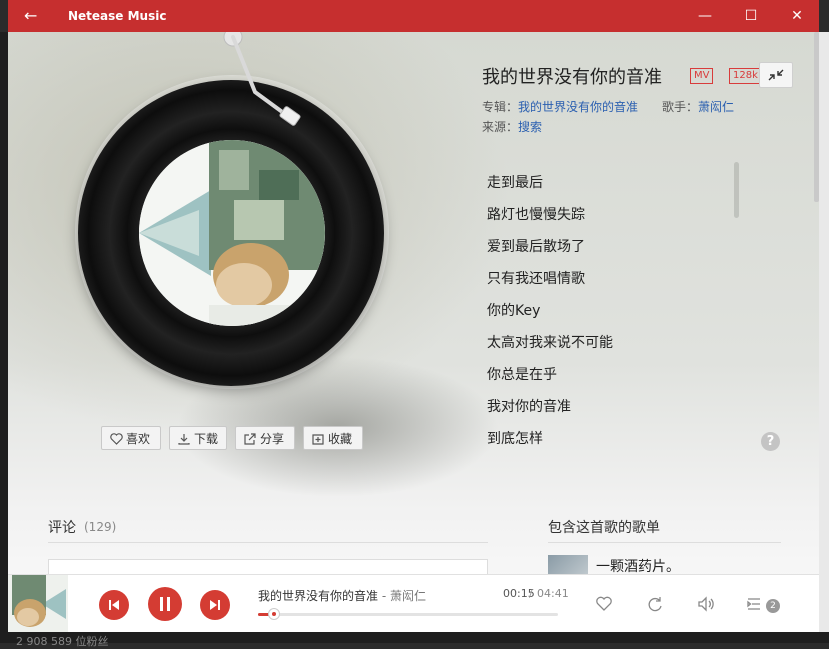 This screenshot has width=829, height=649. Describe the element at coordinates (702, 76) in the screenshot. I see `mv-tag: MV` at that location.